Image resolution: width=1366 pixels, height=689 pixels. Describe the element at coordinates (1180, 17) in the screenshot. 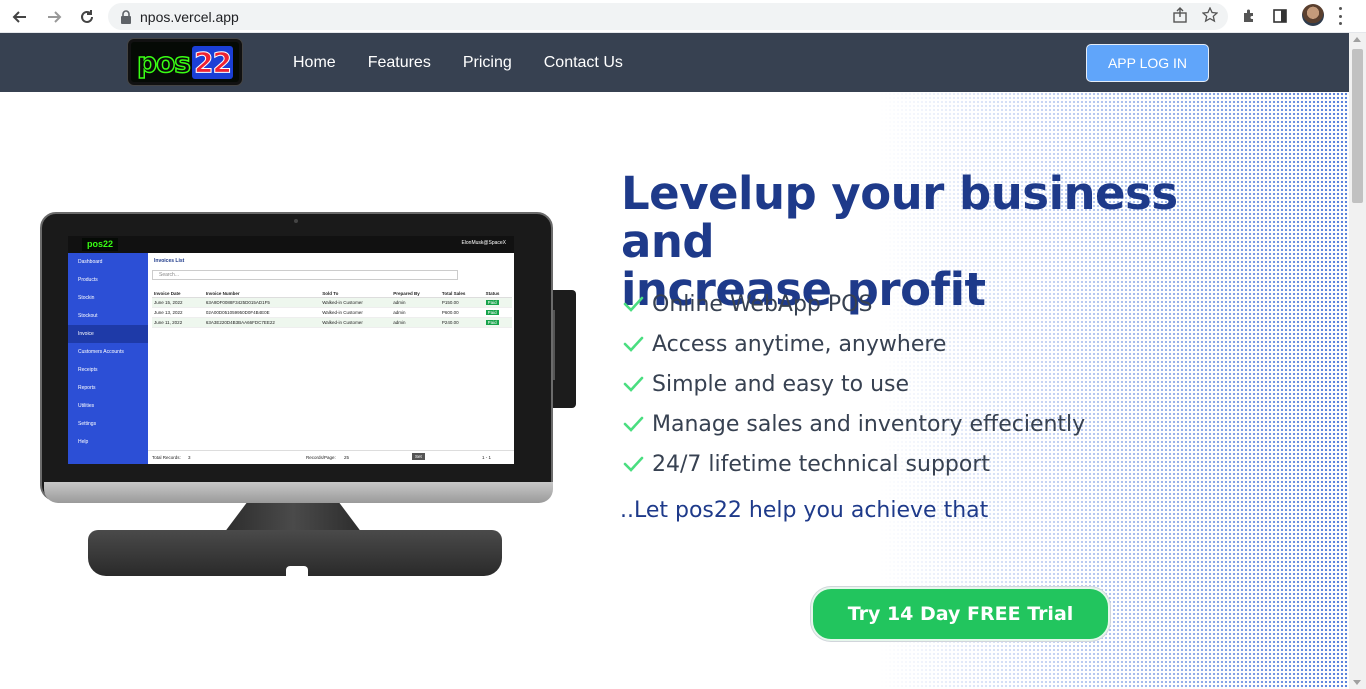

I see `share-icon` at that location.